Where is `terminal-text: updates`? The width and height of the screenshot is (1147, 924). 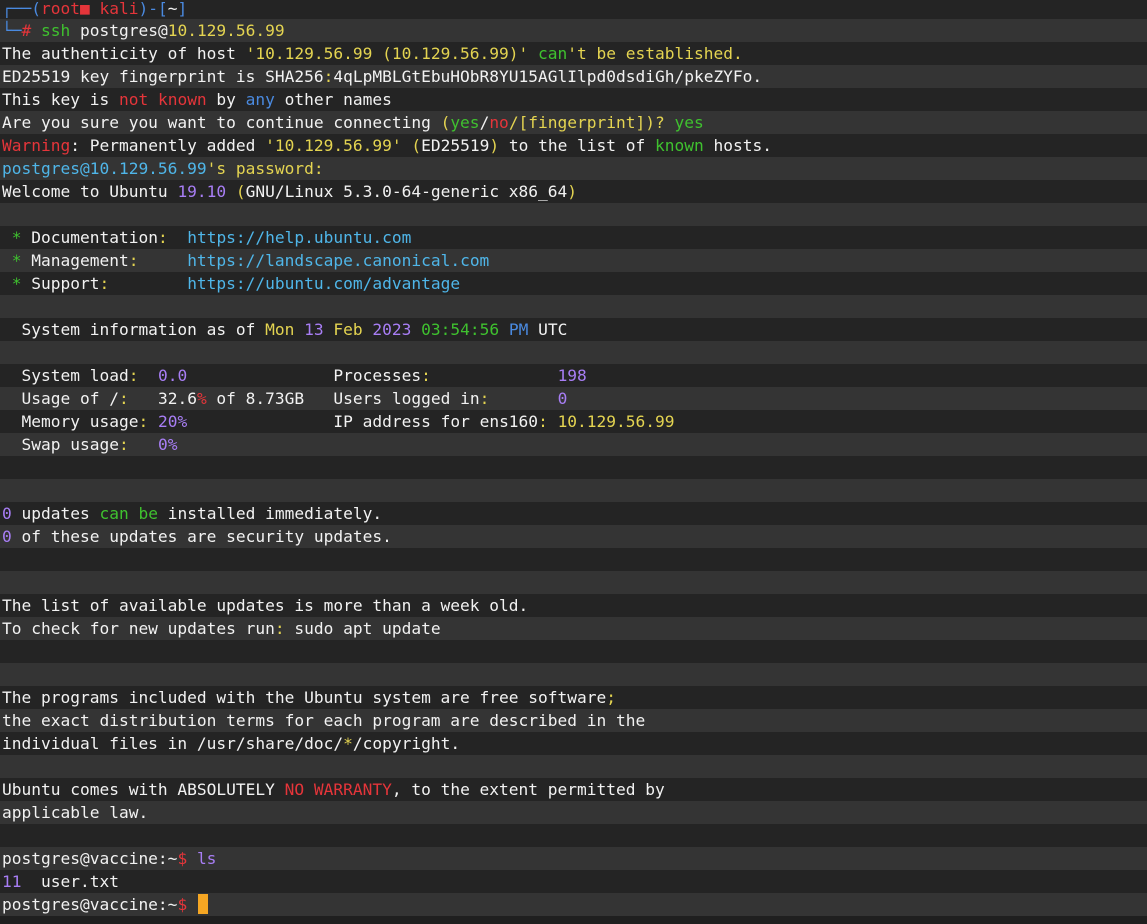 terminal-text: updates is located at coordinates (55, 513).